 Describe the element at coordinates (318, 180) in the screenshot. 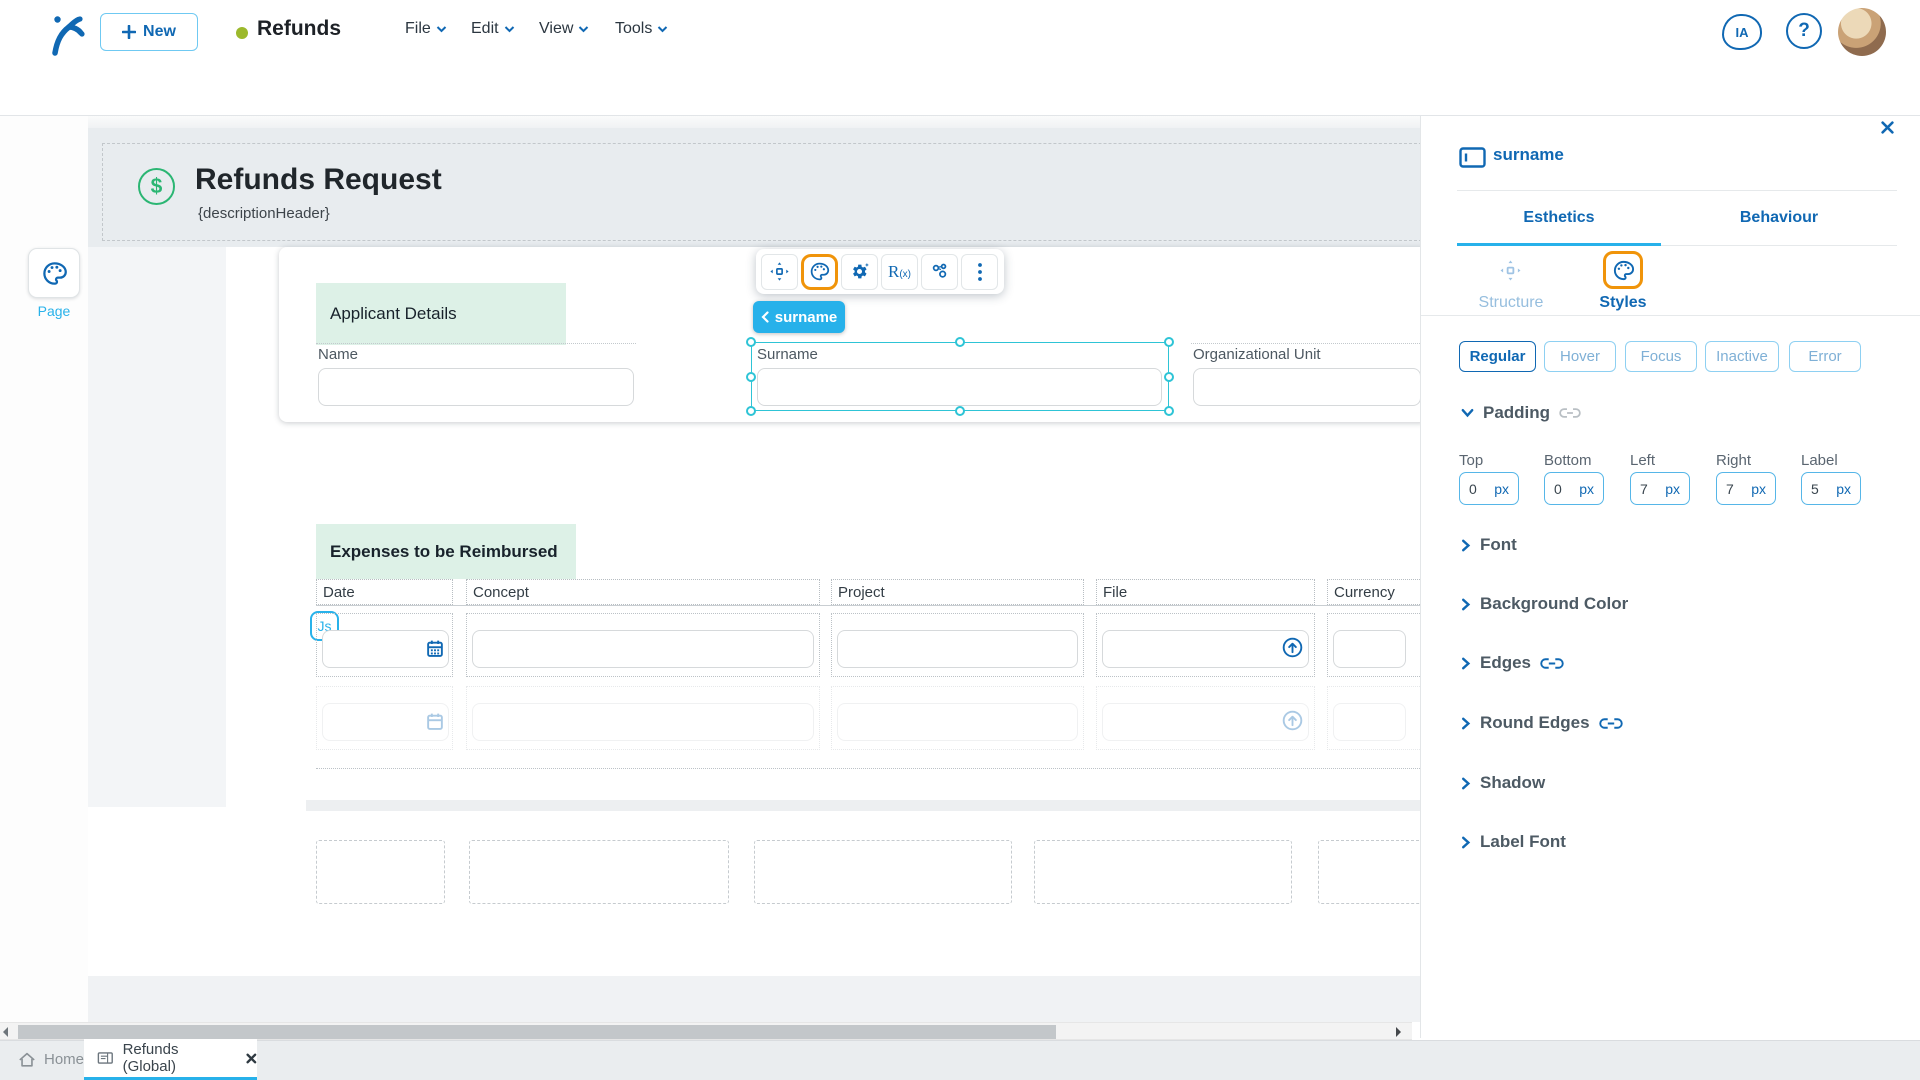

I see `form-title: Refunds Request` at that location.